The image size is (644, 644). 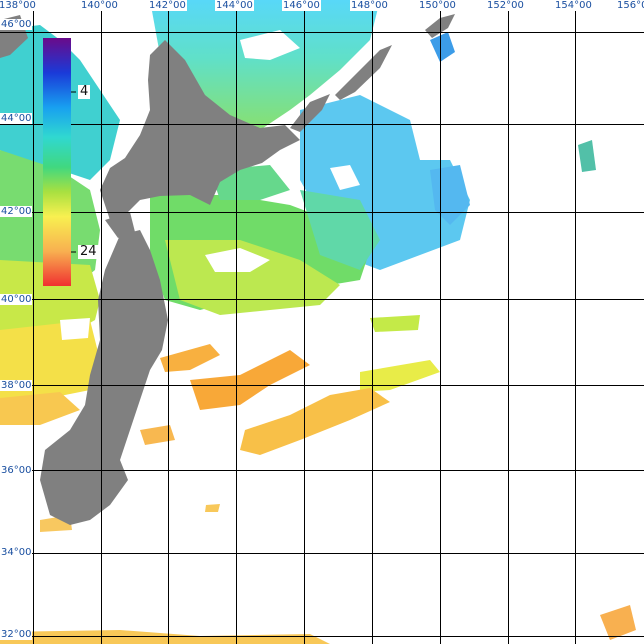 I want to click on lon-label-142: 142°00, so click(x=167, y=5).